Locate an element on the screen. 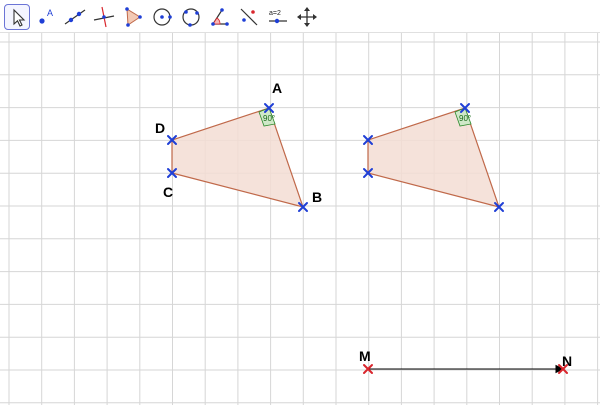  angle-tool-button is located at coordinates (220, 17).